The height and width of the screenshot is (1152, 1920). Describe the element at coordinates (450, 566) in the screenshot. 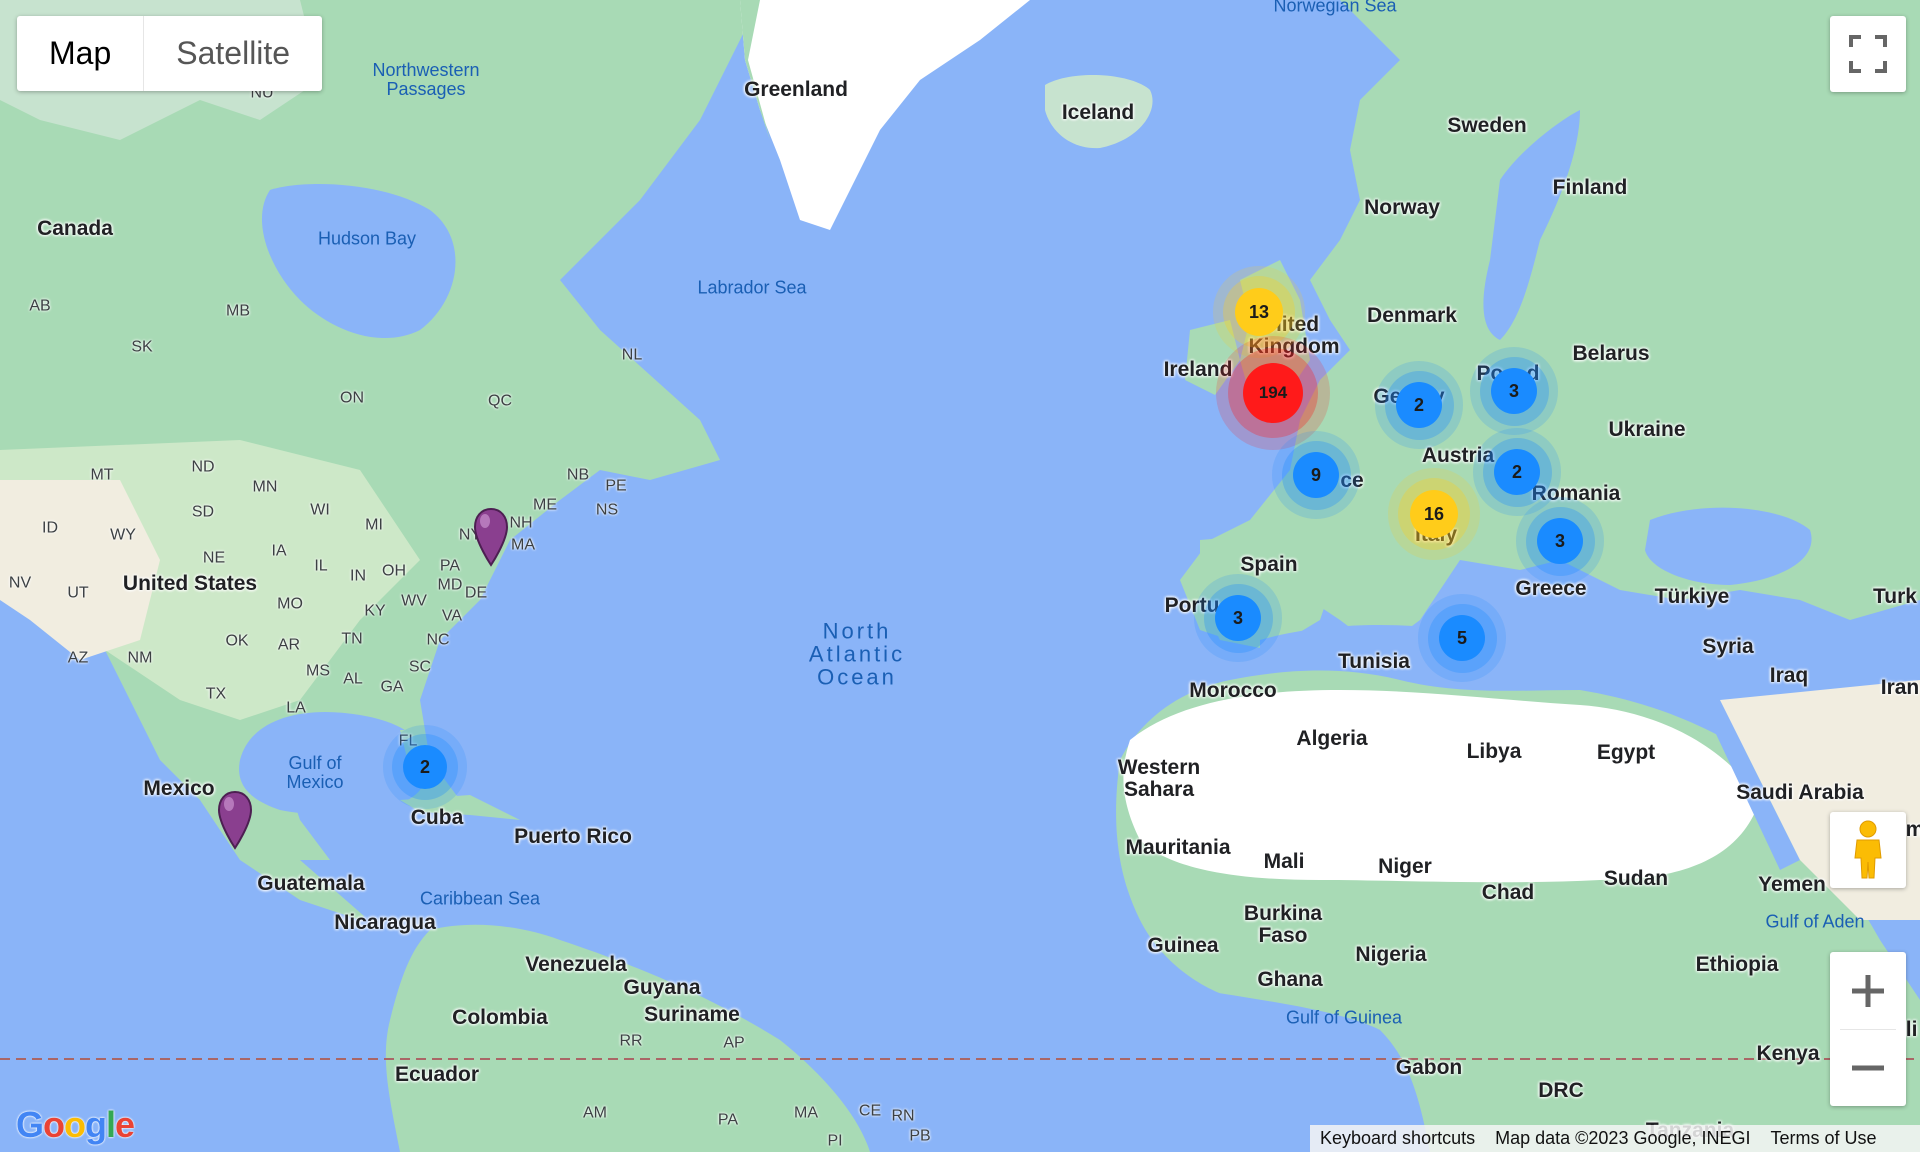

I see `map-label-pa: PA` at that location.